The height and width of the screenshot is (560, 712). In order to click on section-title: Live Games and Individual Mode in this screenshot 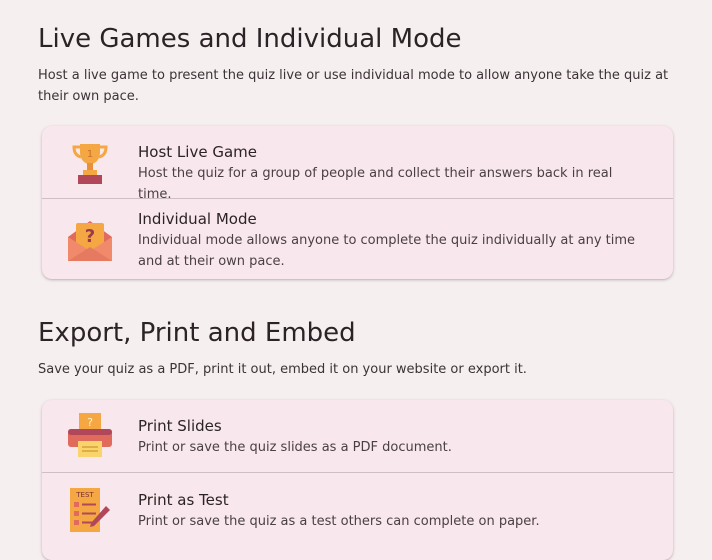, I will do `click(250, 39)`.